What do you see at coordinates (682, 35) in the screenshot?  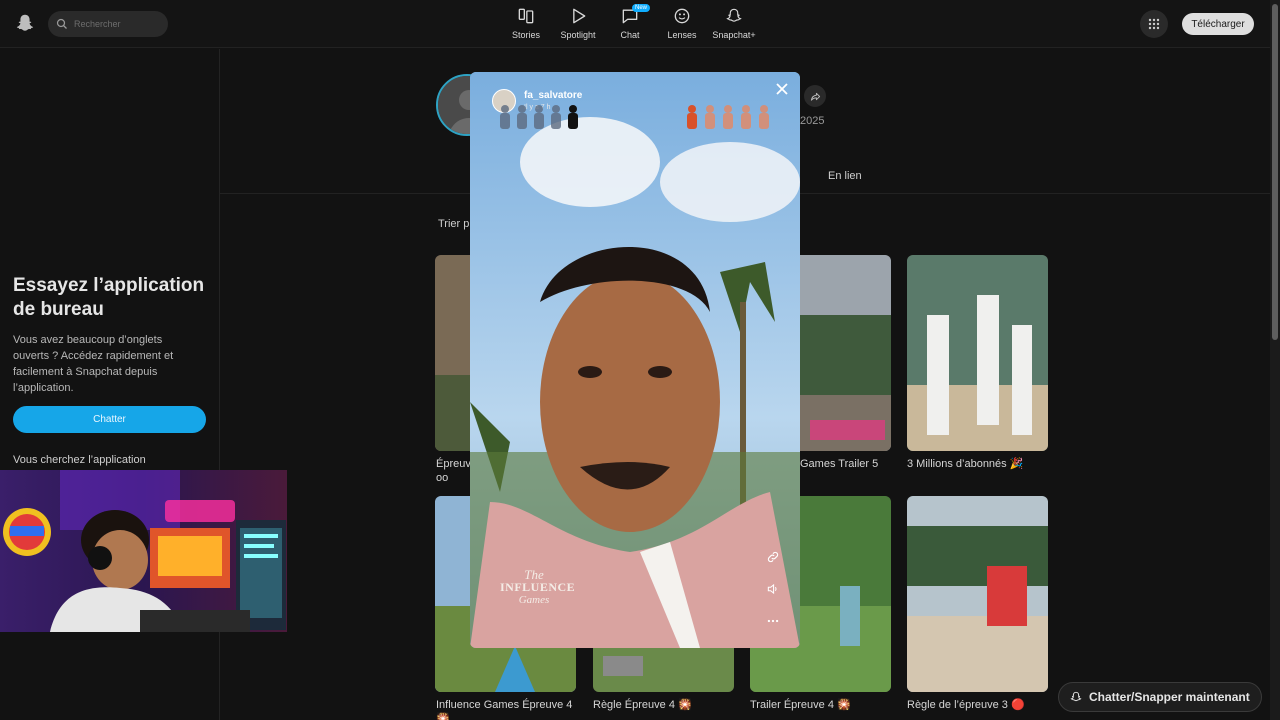 I see `nav-lenses-label: Lenses` at bounding box center [682, 35].